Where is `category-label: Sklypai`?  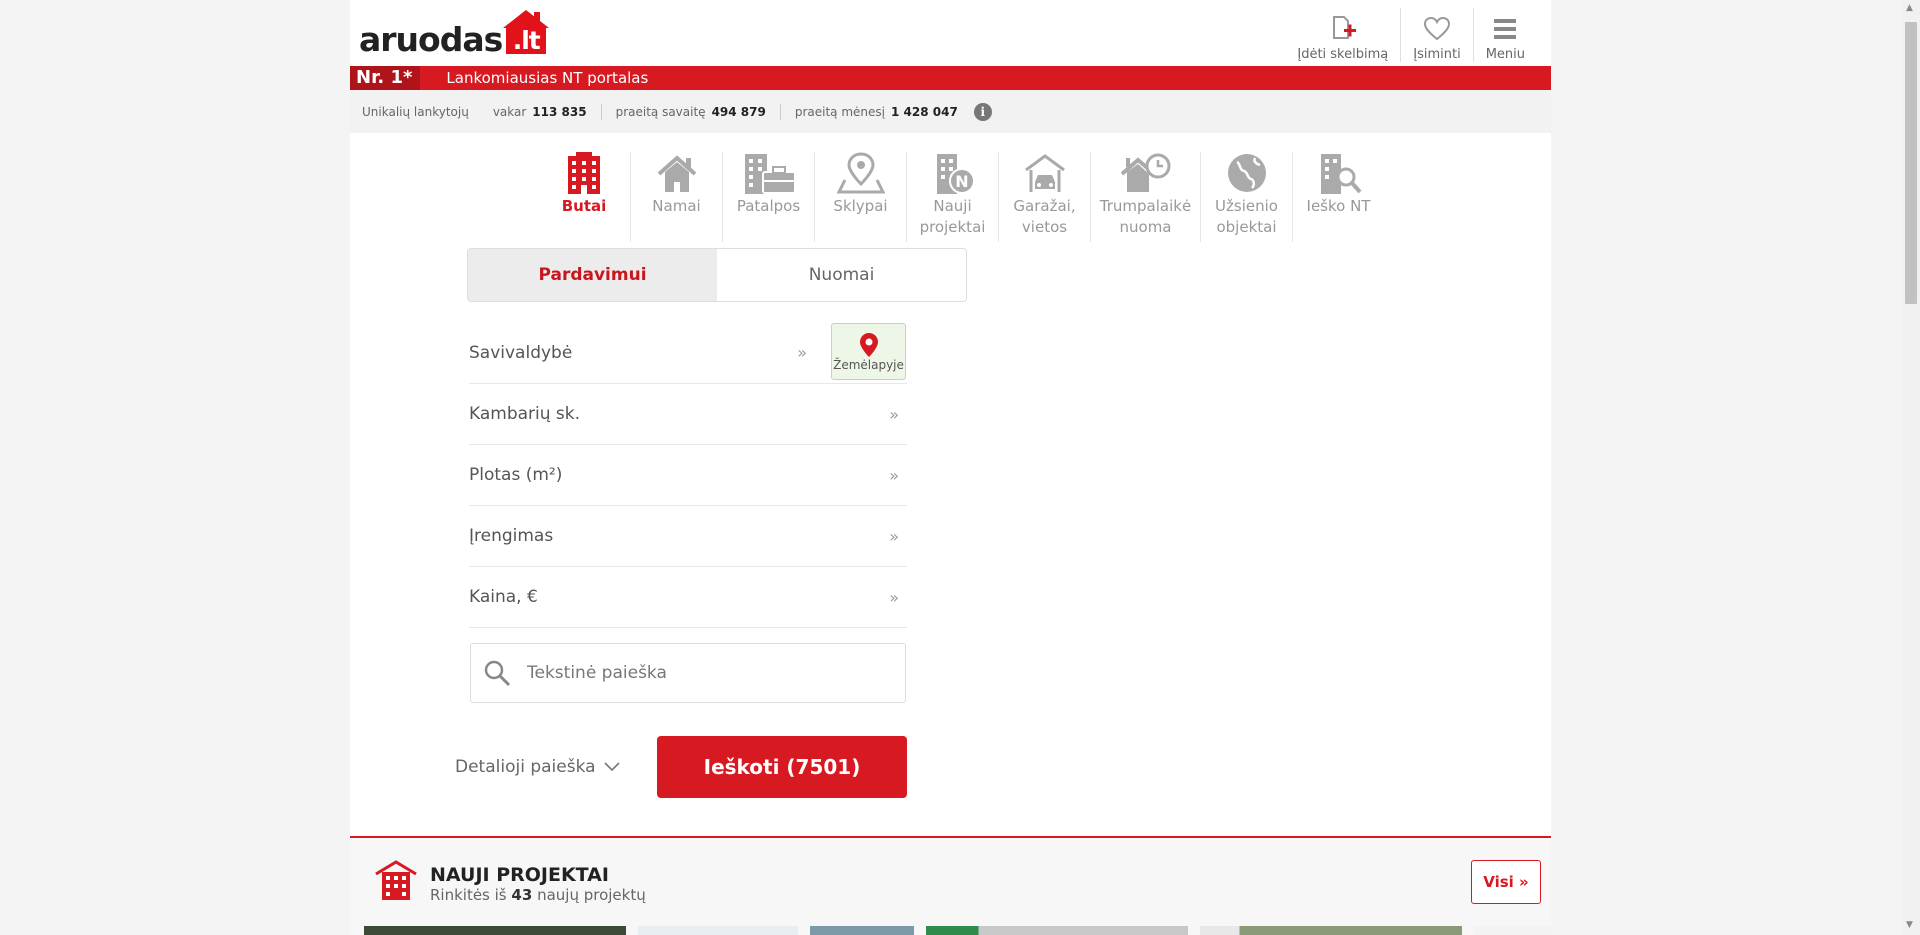 category-label: Sklypai is located at coordinates (860, 206).